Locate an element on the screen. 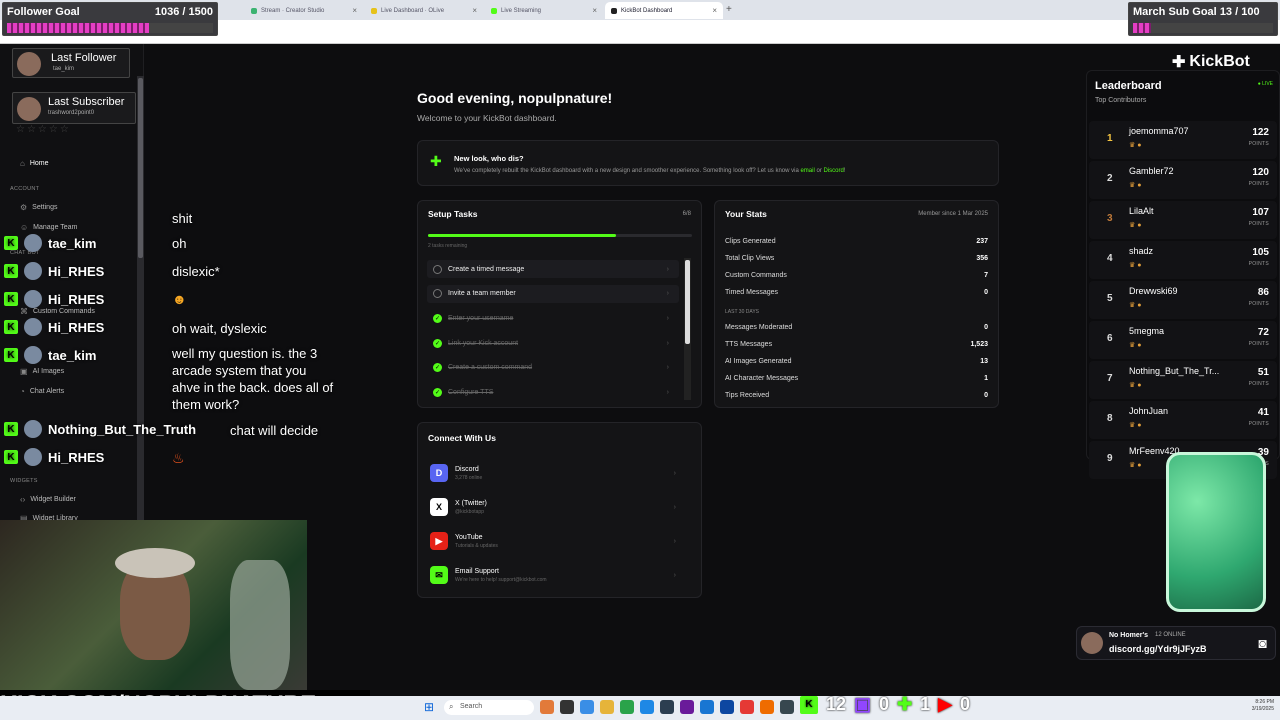  setup-task-item: Create a timed message › is located at coordinates (553, 269).